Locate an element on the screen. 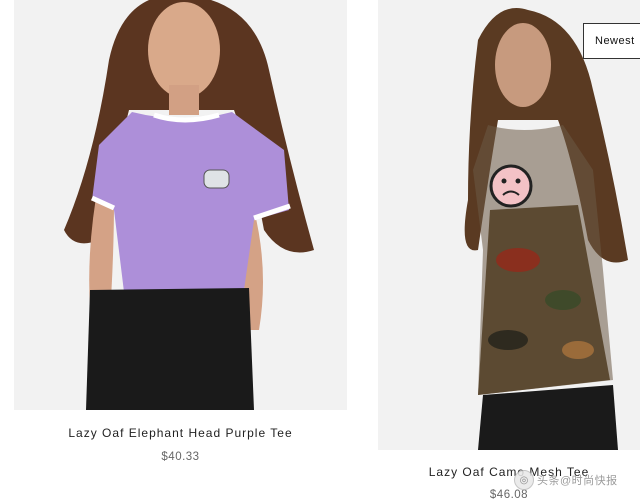  watermark: ◎ 头条@时尚快报 is located at coordinates (566, 480).